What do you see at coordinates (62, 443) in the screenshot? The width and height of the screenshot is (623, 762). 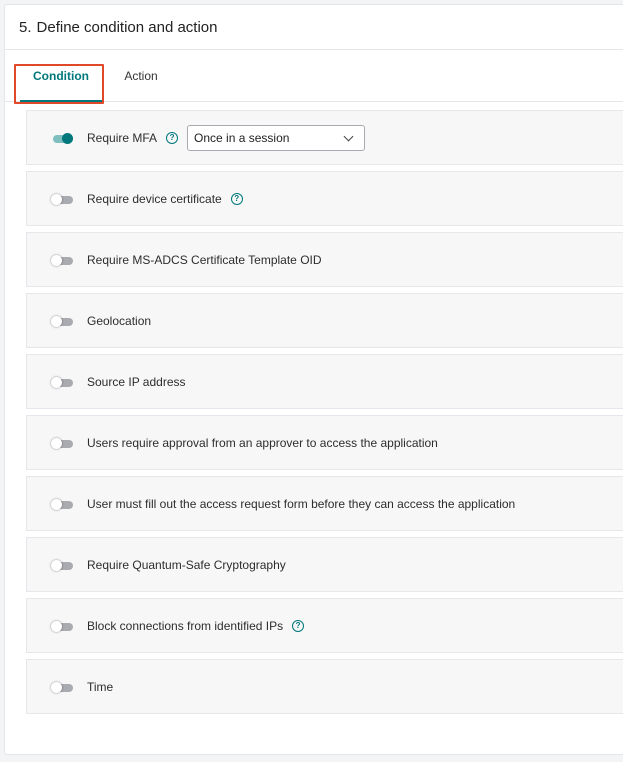 I see `approver-toggle` at bounding box center [62, 443].